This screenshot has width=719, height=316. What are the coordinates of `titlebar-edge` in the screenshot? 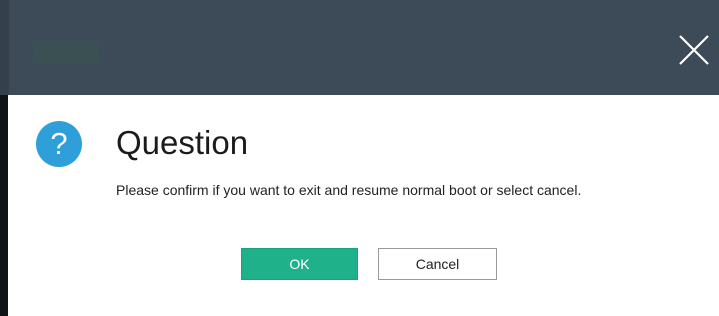 It's located at (4, 47).